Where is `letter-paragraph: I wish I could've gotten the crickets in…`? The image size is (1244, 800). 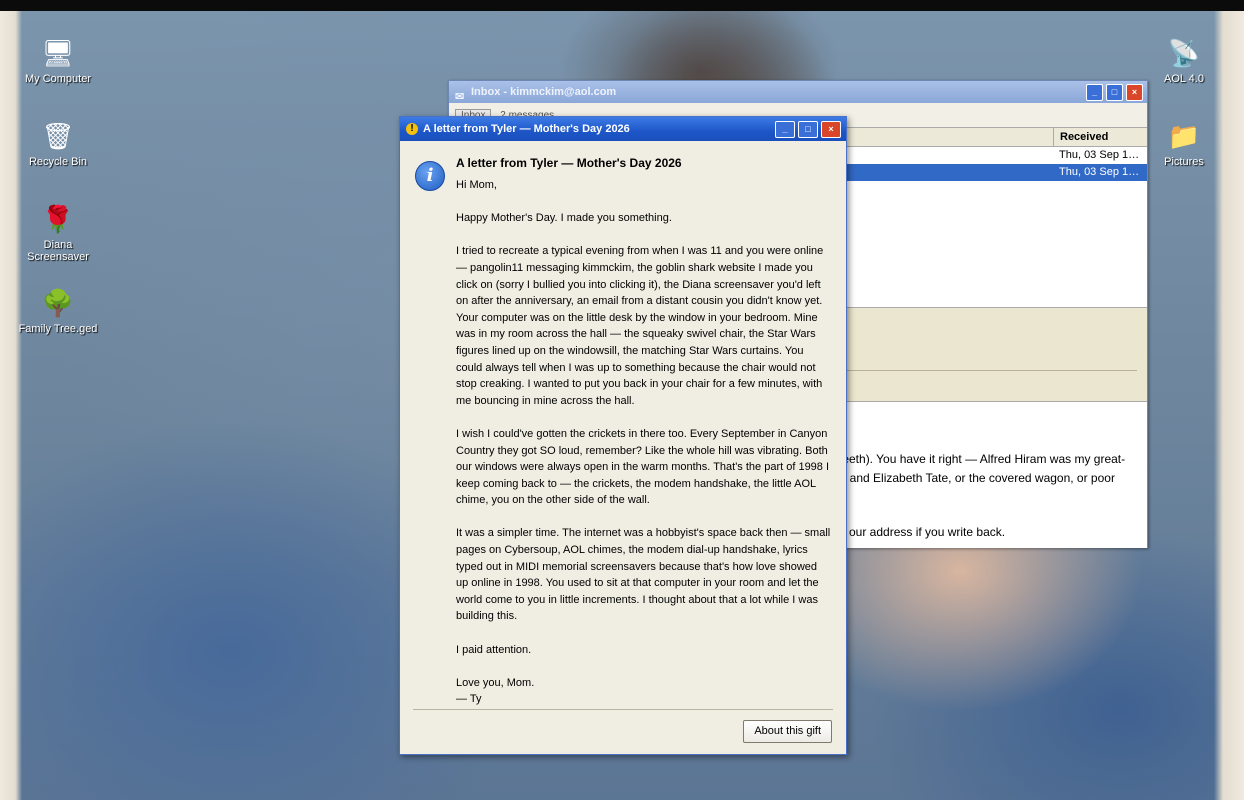 letter-paragraph: I wish I could've gotten the crickets in… is located at coordinates (643, 467).